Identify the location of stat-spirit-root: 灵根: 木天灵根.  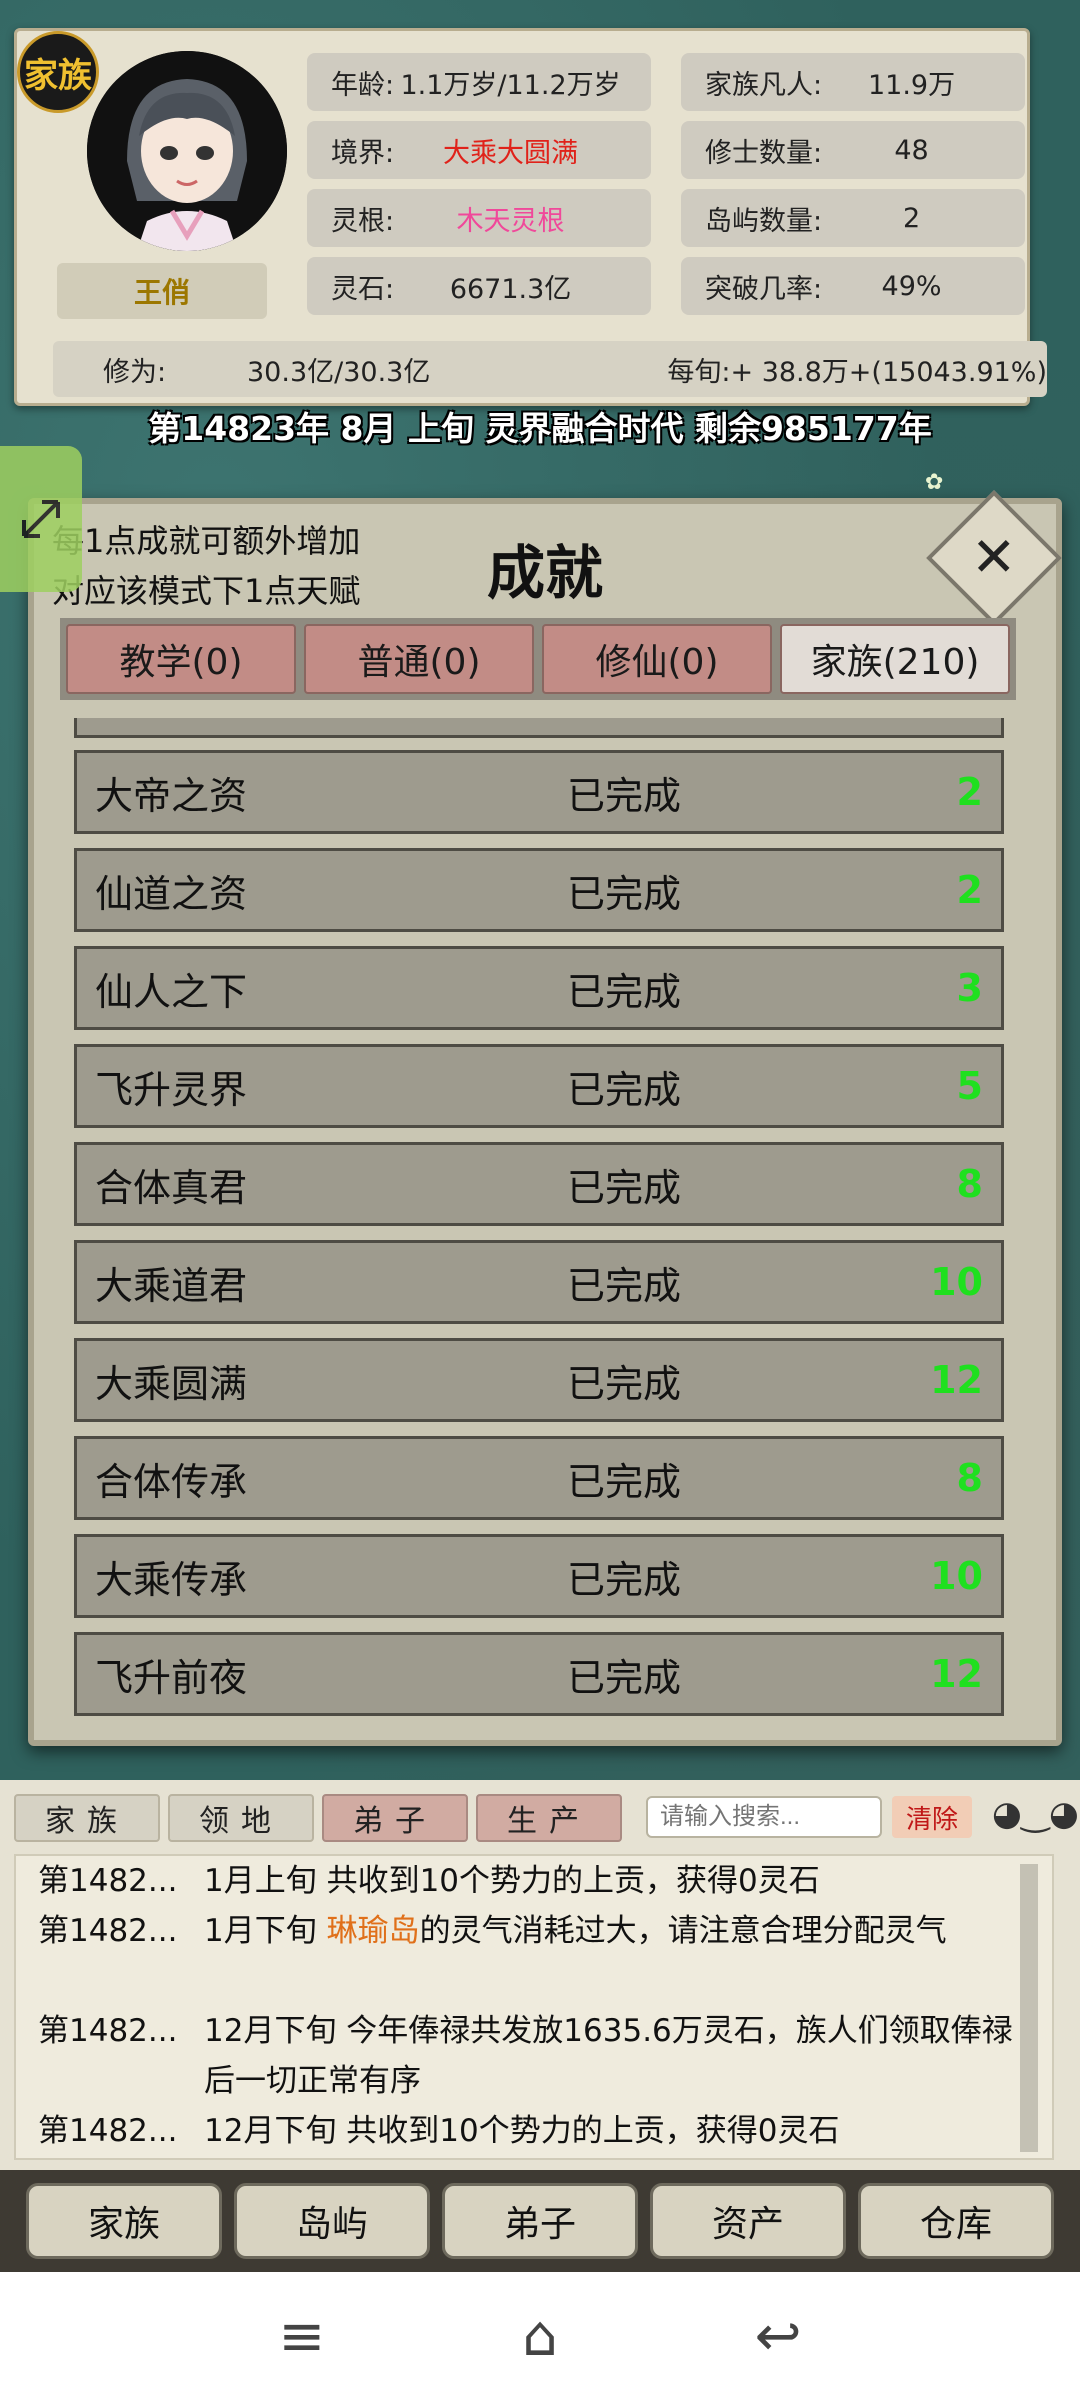
(479, 218).